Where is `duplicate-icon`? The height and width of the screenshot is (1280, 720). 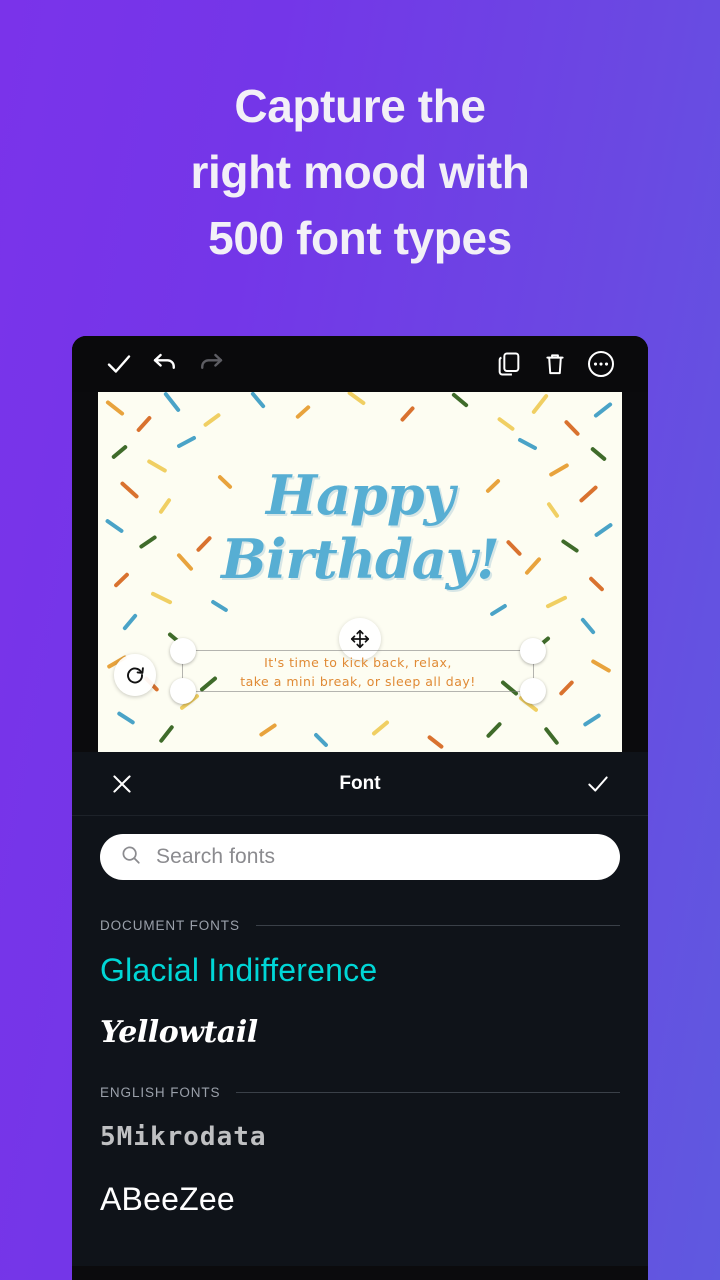 duplicate-icon is located at coordinates (509, 364).